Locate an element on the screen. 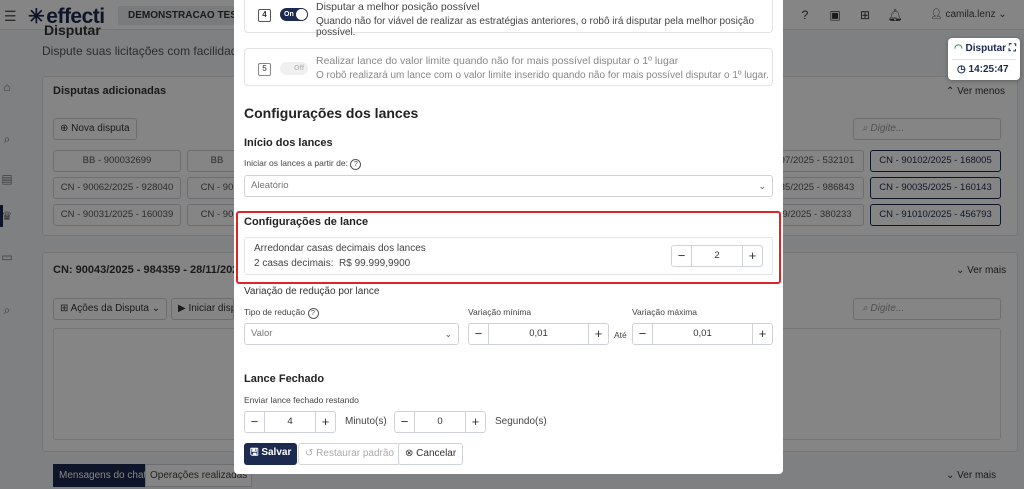 This screenshot has height=489, width=1024. restore-default-button: ↺ Restaurar padrão is located at coordinates (349, 454).